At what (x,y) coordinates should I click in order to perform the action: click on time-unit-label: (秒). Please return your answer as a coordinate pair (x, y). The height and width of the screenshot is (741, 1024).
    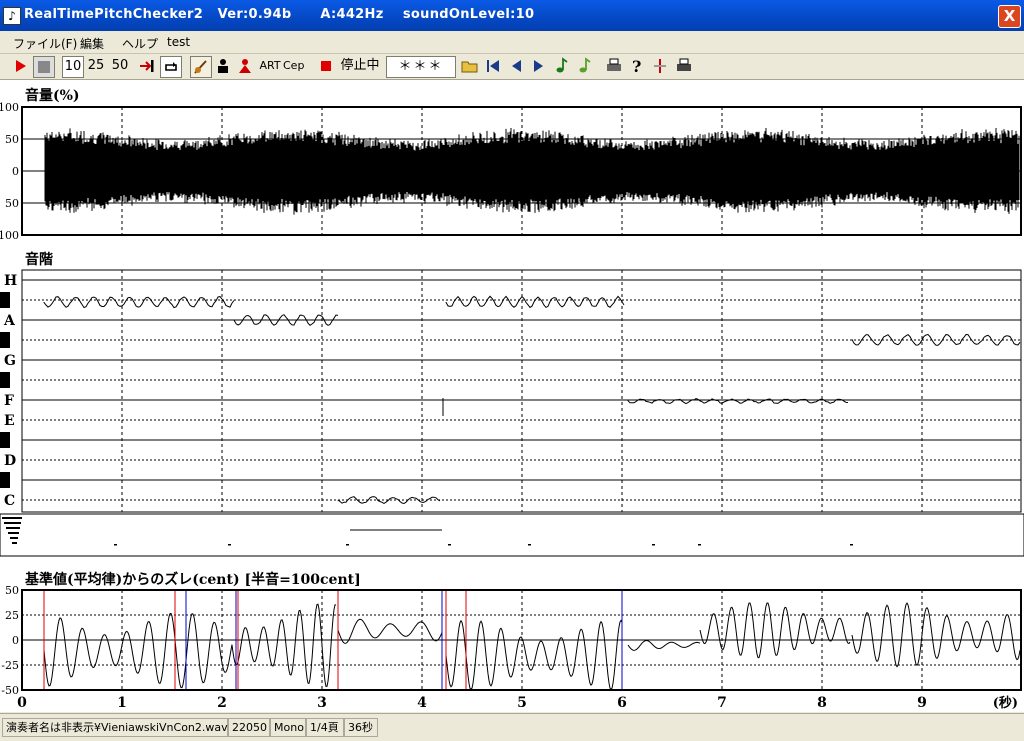
    Looking at the image, I should click on (1005, 703).